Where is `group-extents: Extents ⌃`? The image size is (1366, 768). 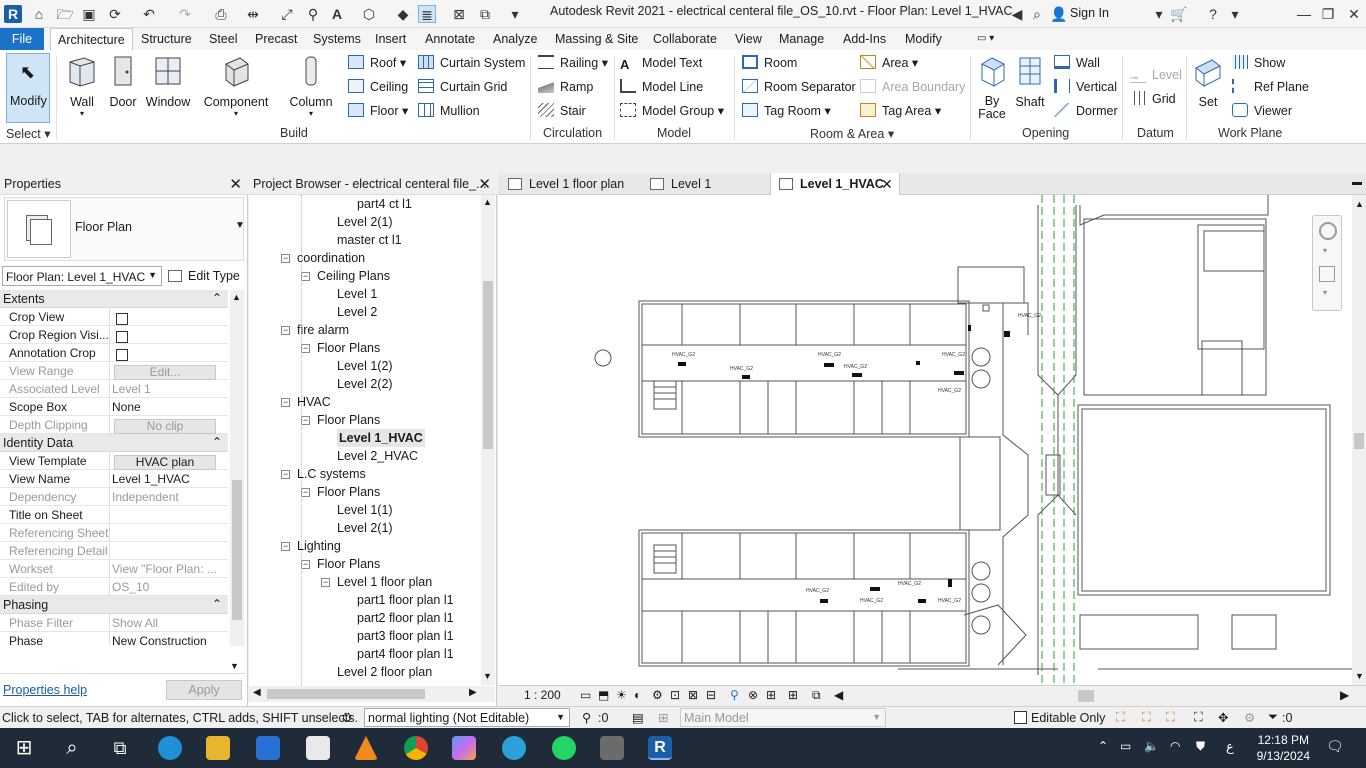
group-extents: Extents ⌃ is located at coordinates (114, 299).